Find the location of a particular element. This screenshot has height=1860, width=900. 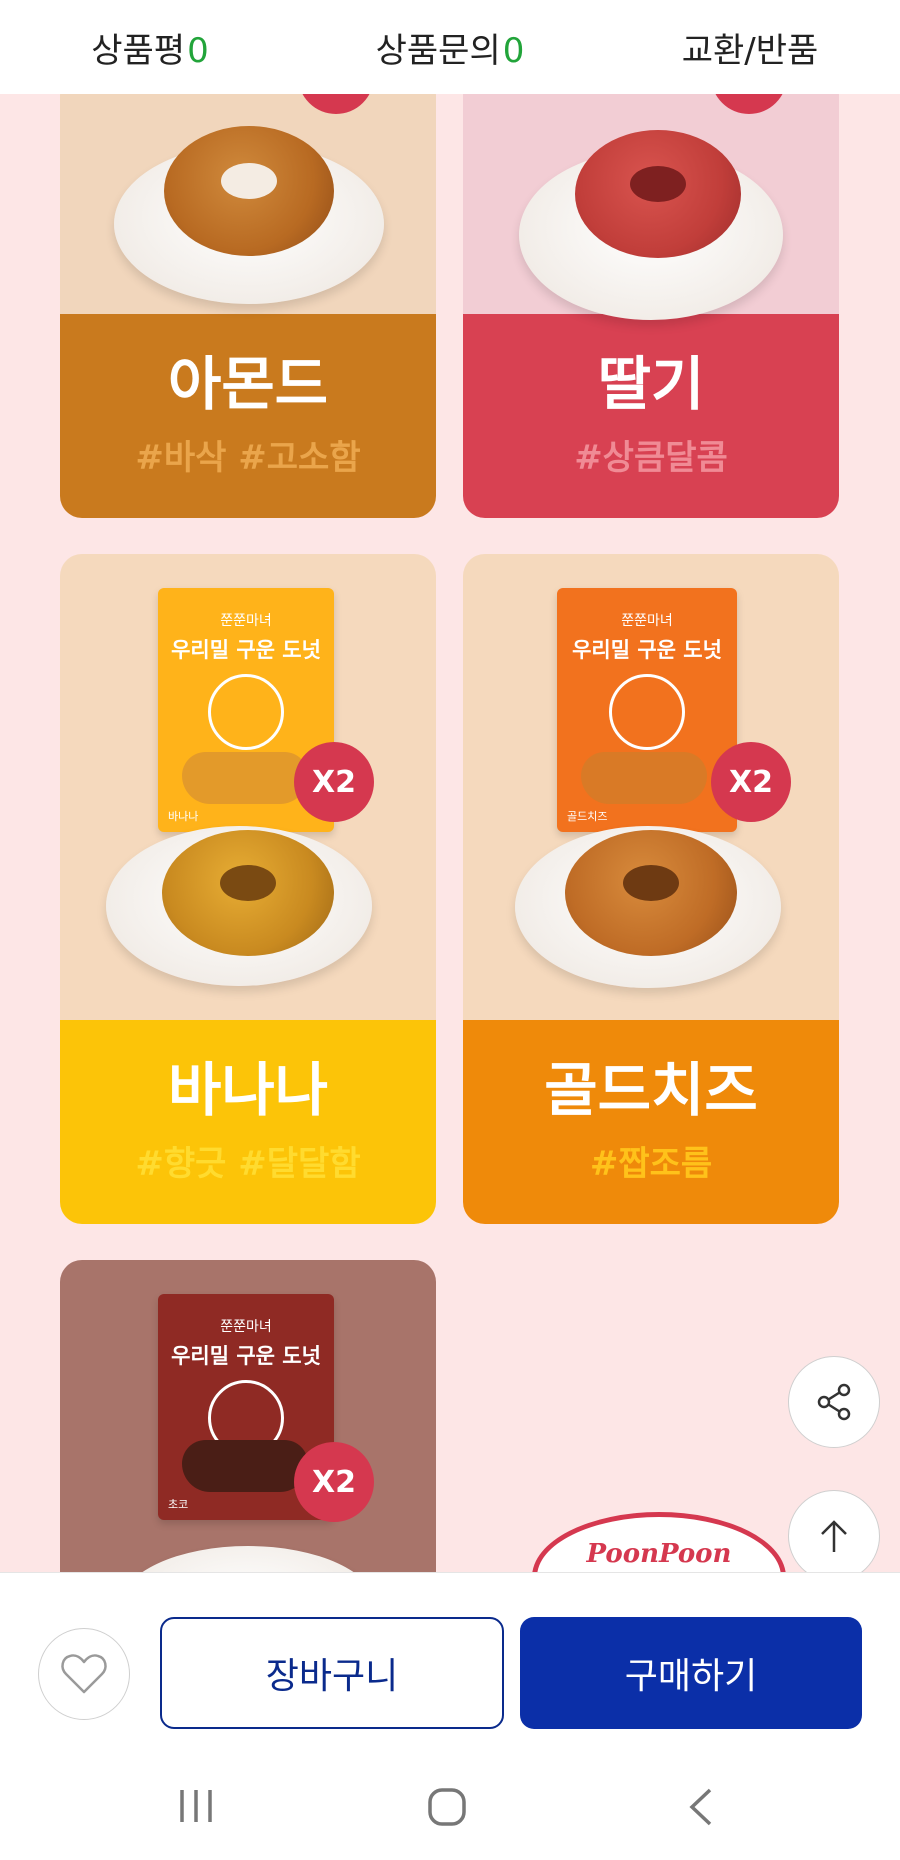

banana-donut-image is located at coordinates (248, 893).